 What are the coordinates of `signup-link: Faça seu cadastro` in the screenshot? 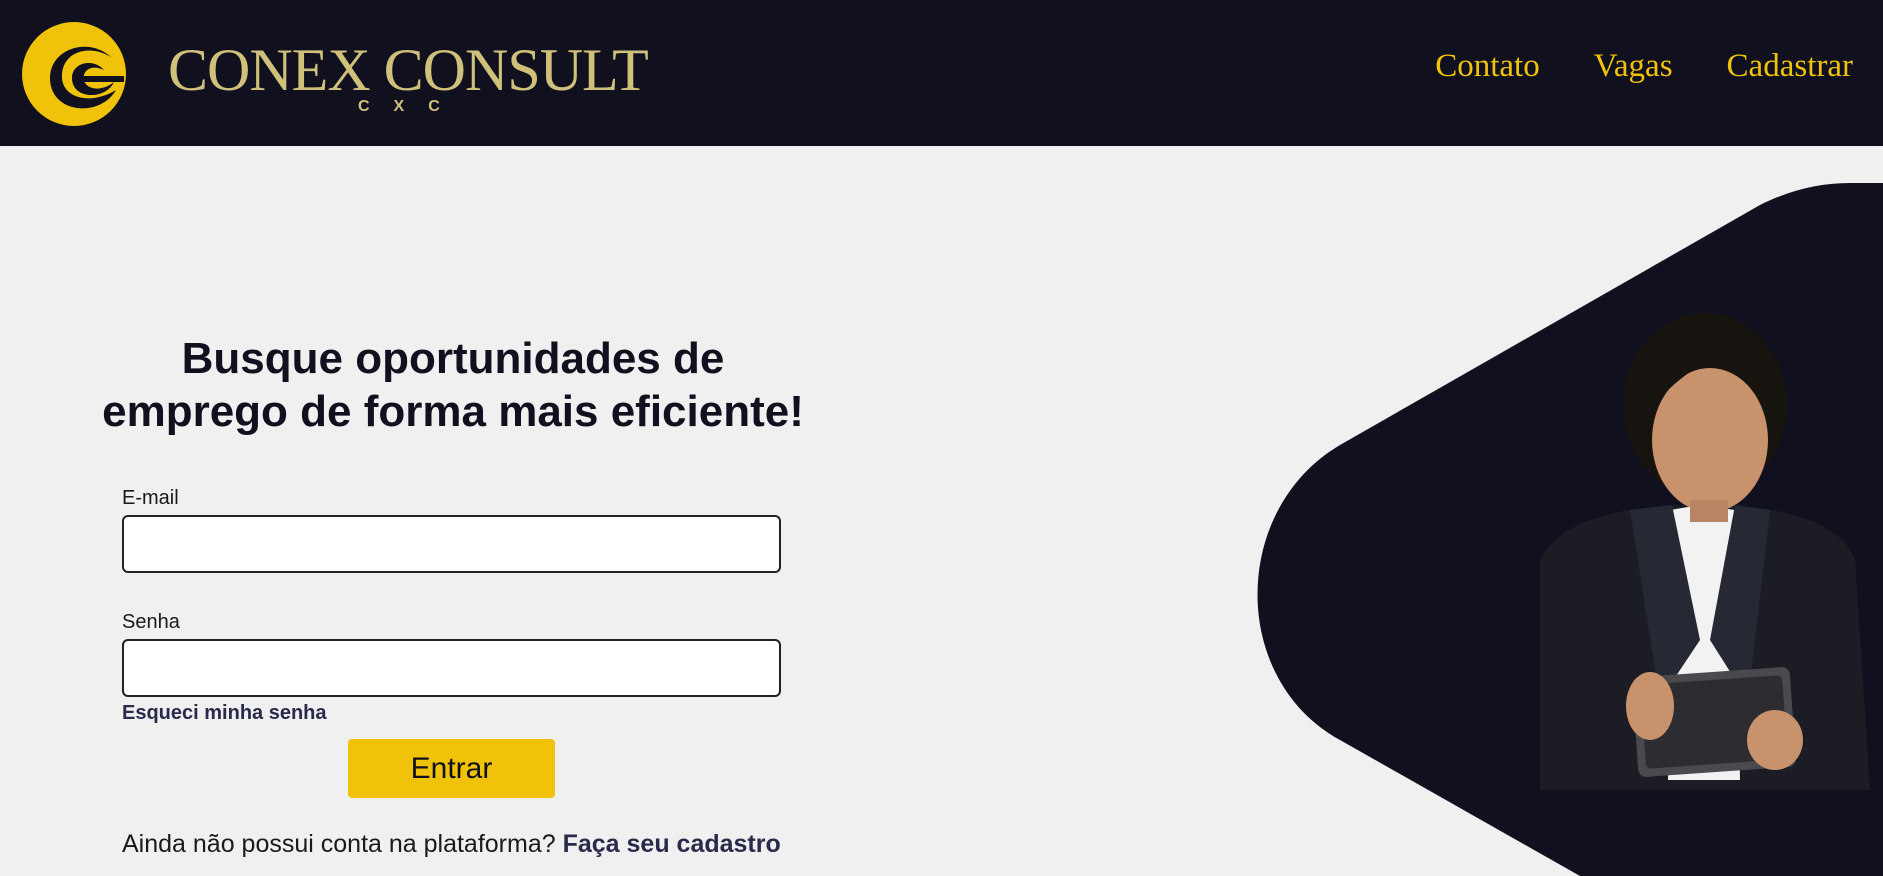 It's located at (672, 844).